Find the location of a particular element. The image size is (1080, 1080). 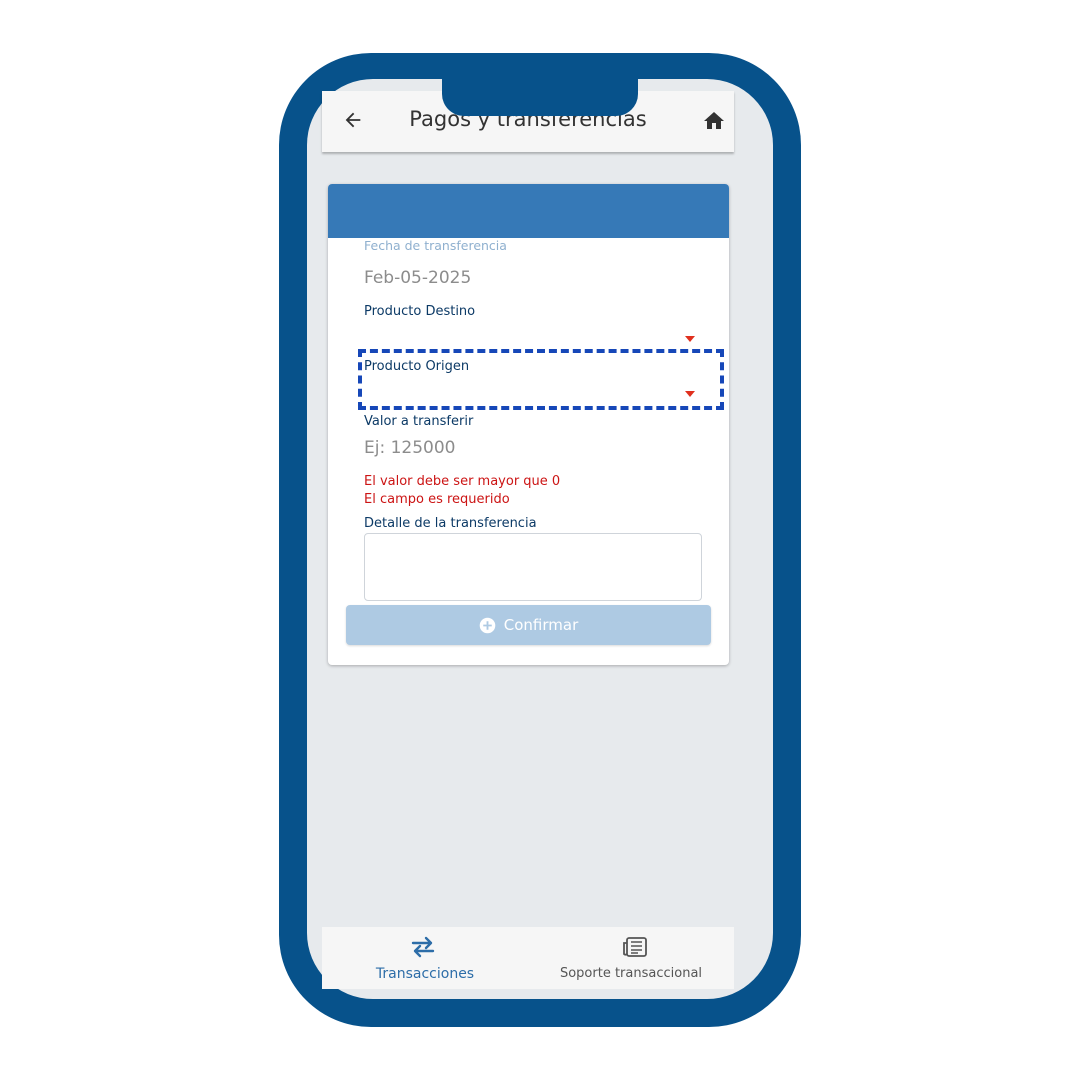

amount-label: Valor a transferir is located at coordinates (419, 421).